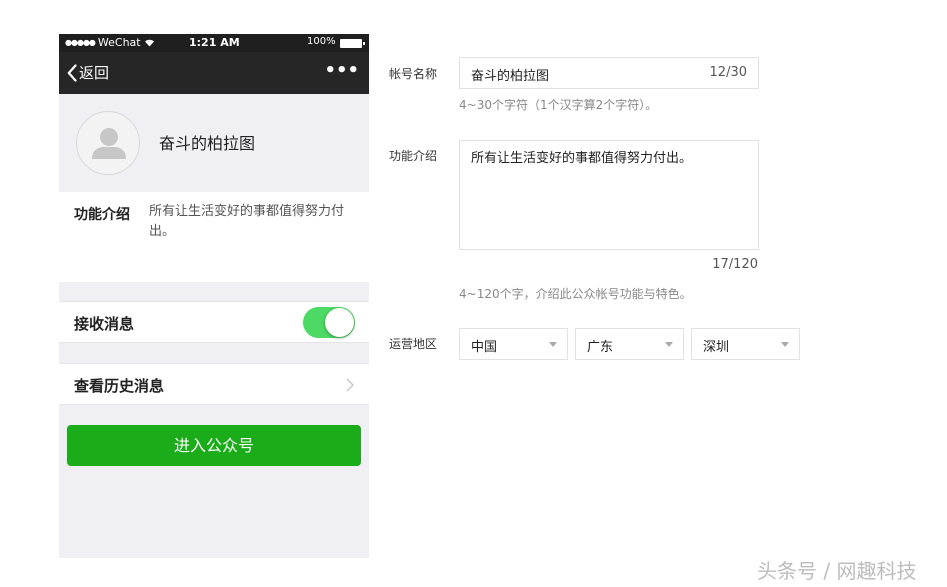  What do you see at coordinates (837, 571) in the screenshot?
I see `watermark: 头条号 / 网趣科技` at bounding box center [837, 571].